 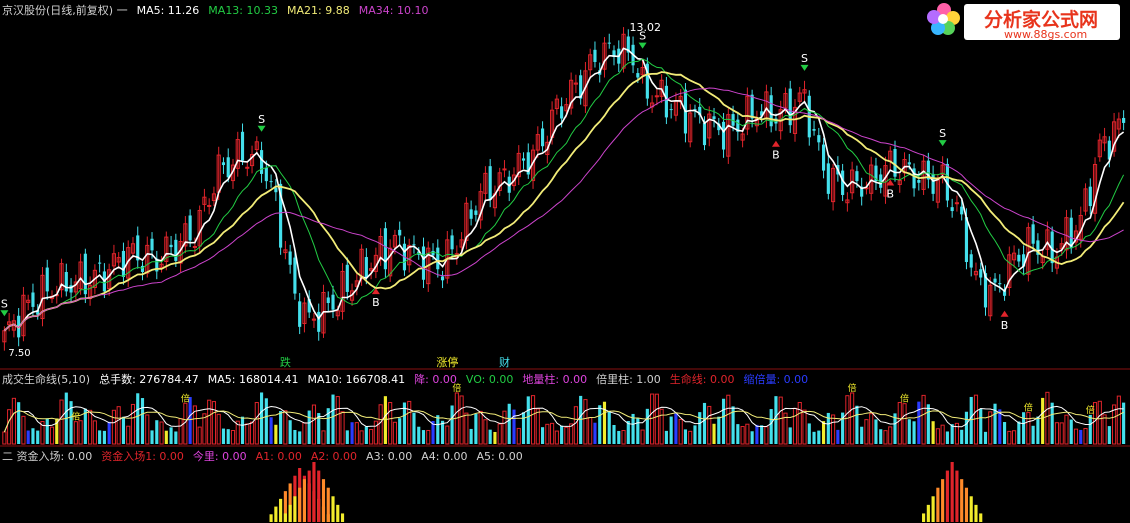 I want to click on high-price-label: 13.02, so click(x=646, y=27).